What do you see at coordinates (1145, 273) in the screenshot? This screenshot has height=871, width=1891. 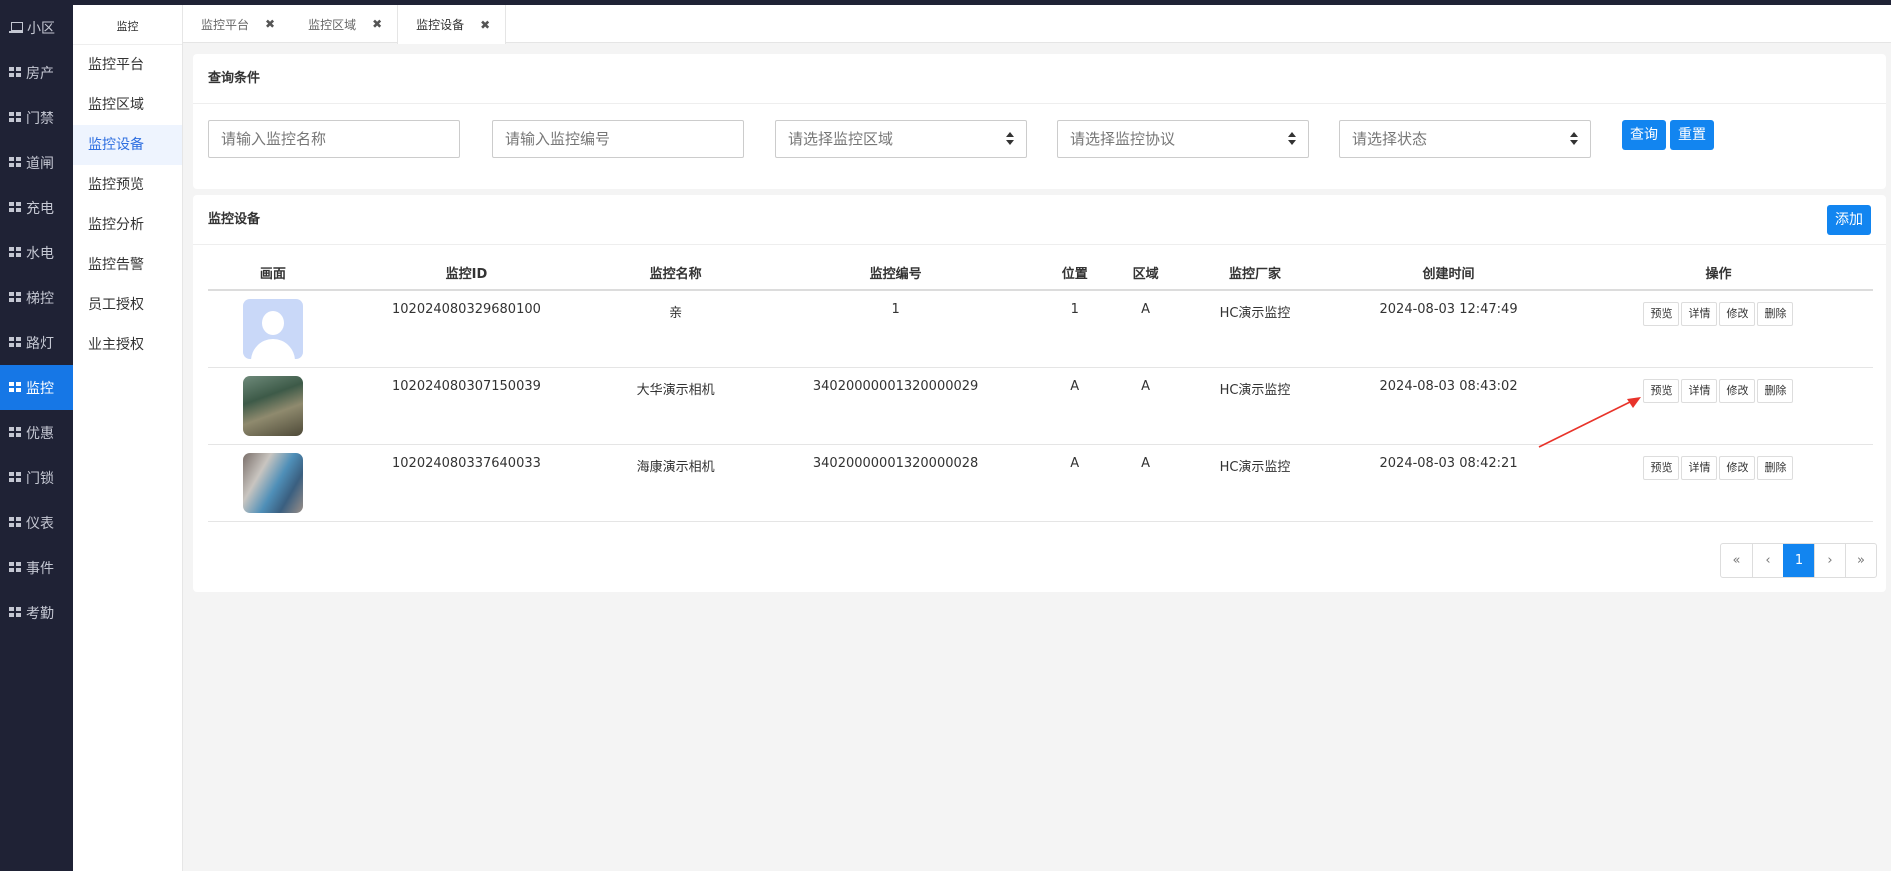 I see `column-header: 区域` at bounding box center [1145, 273].